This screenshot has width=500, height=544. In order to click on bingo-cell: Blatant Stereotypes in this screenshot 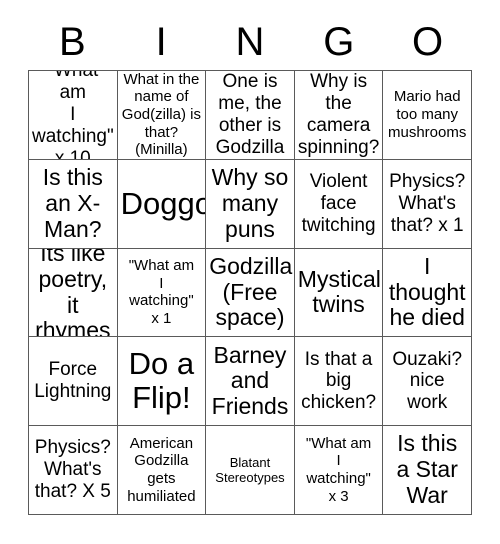, I will do `click(250, 470)`.